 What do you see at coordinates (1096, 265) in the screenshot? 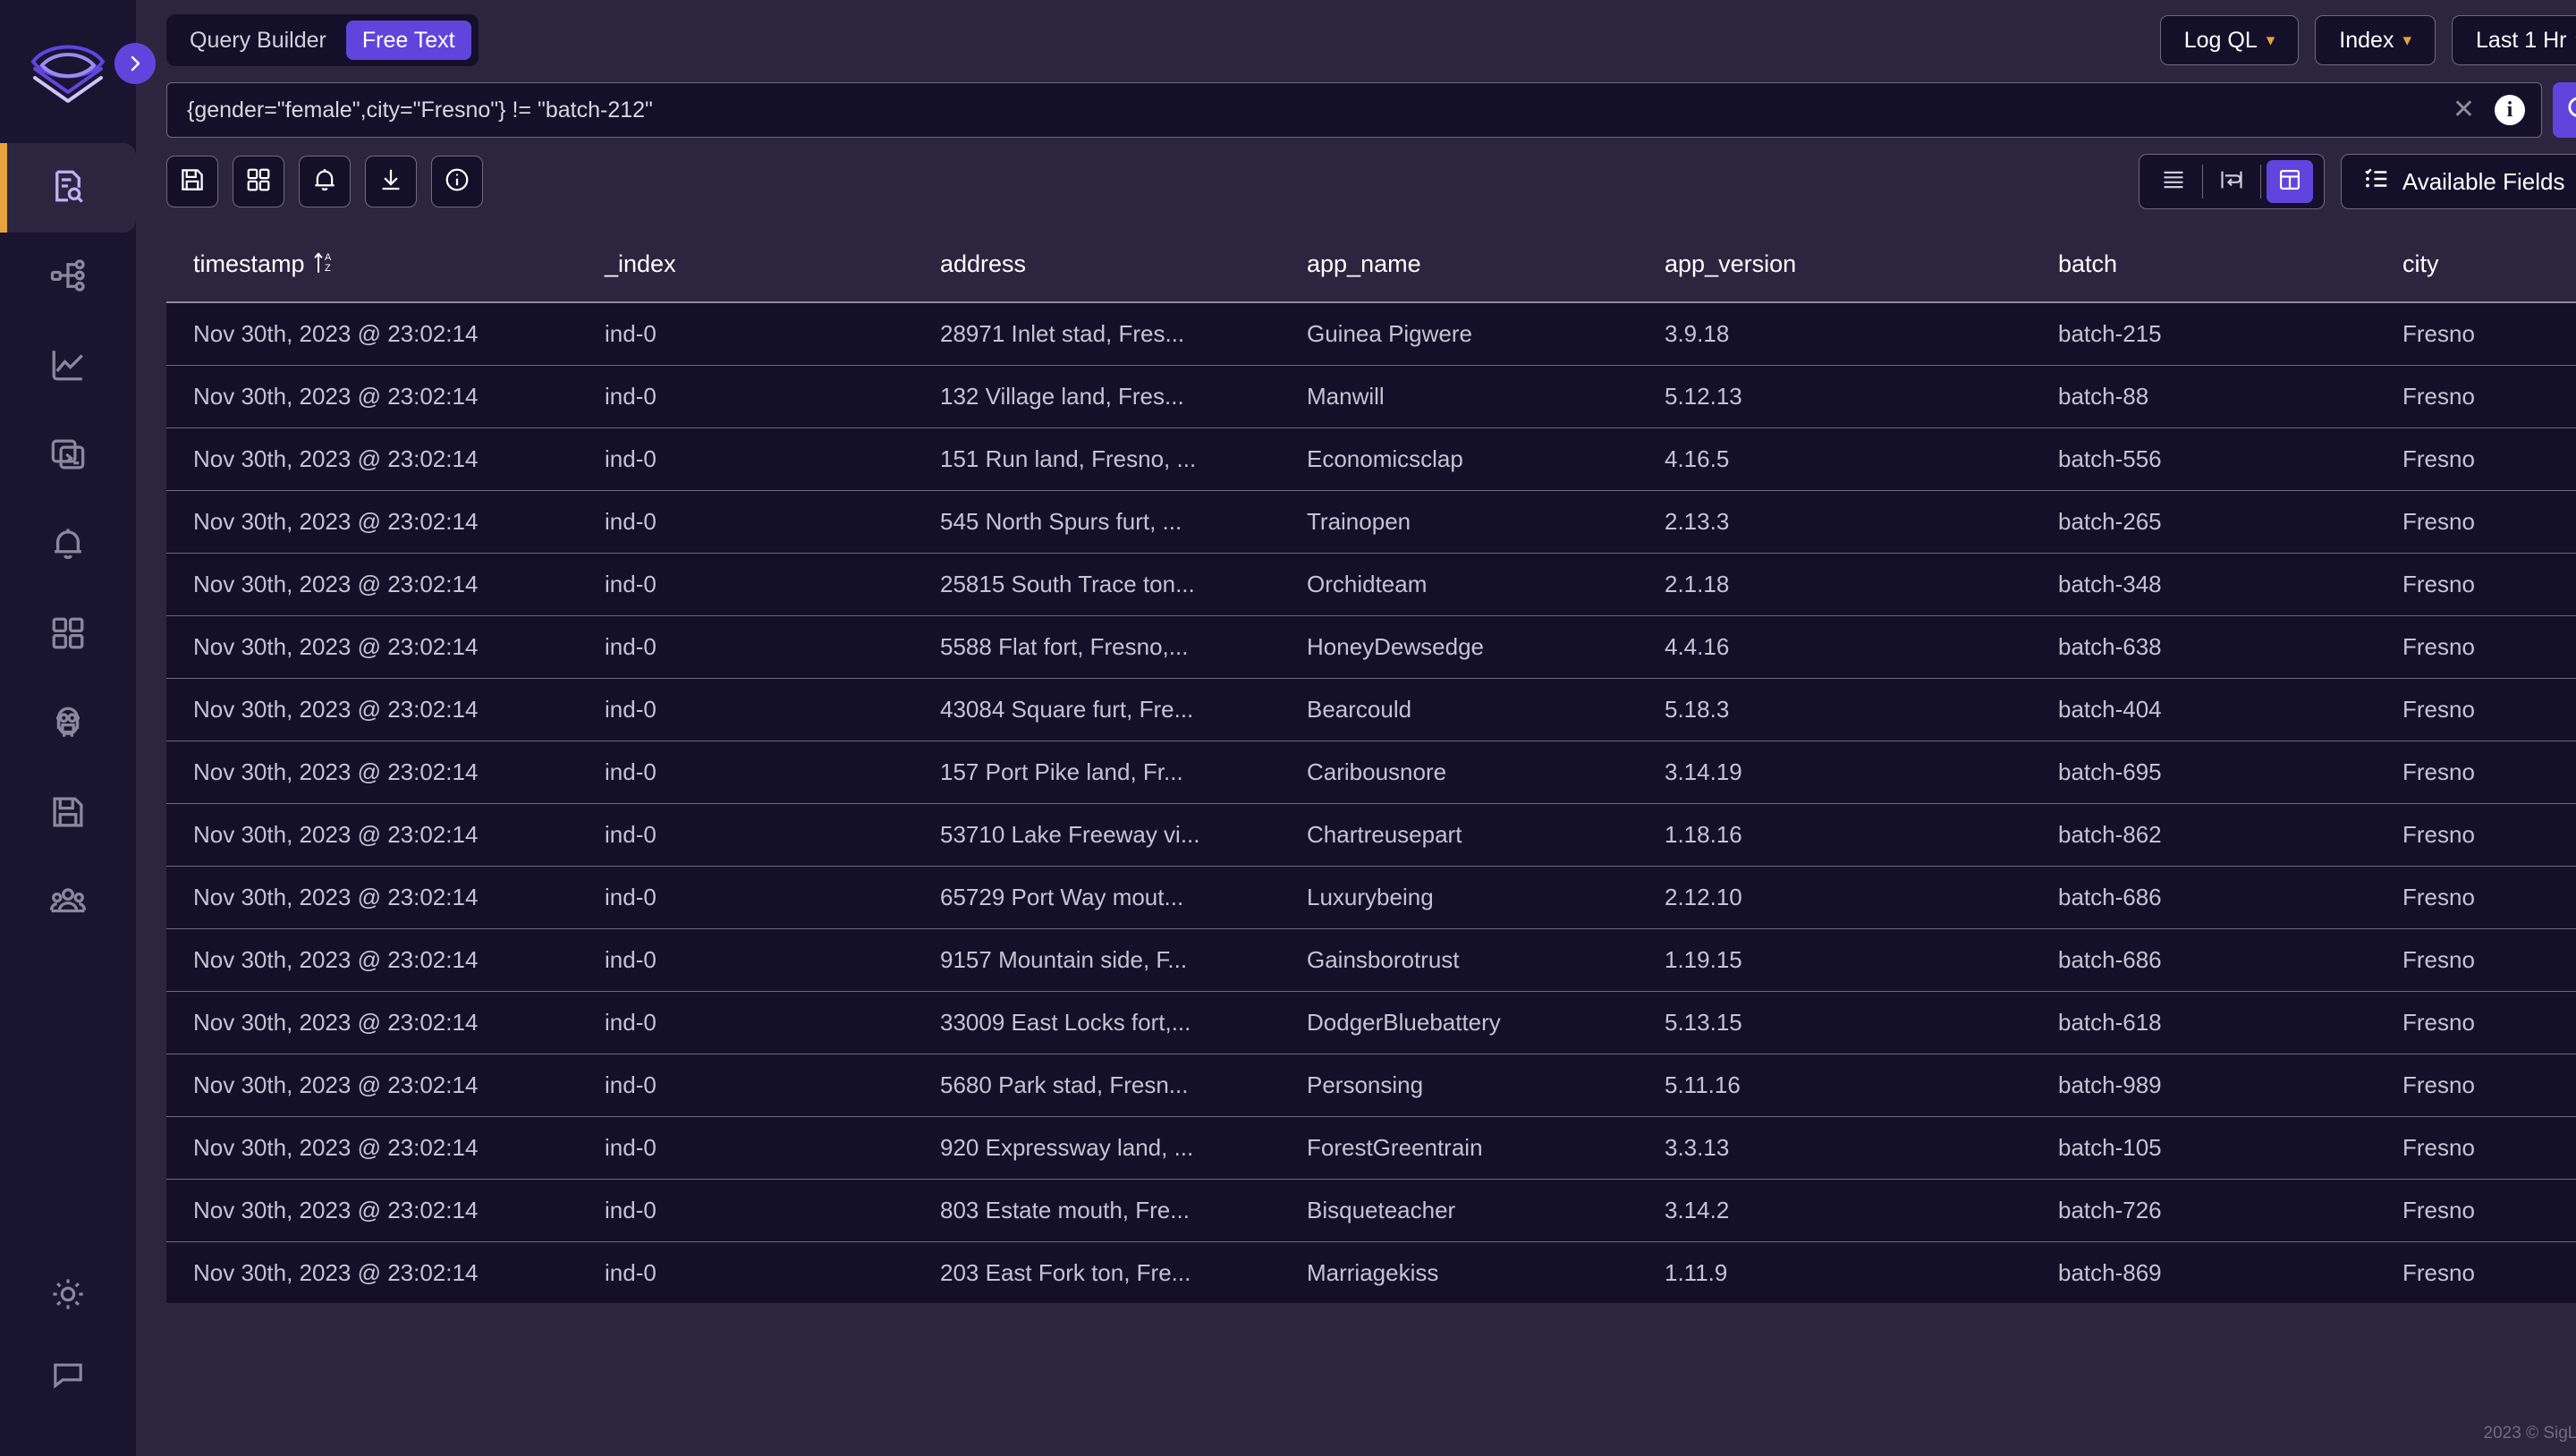
I see `column-header-address: address` at bounding box center [1096, 265].